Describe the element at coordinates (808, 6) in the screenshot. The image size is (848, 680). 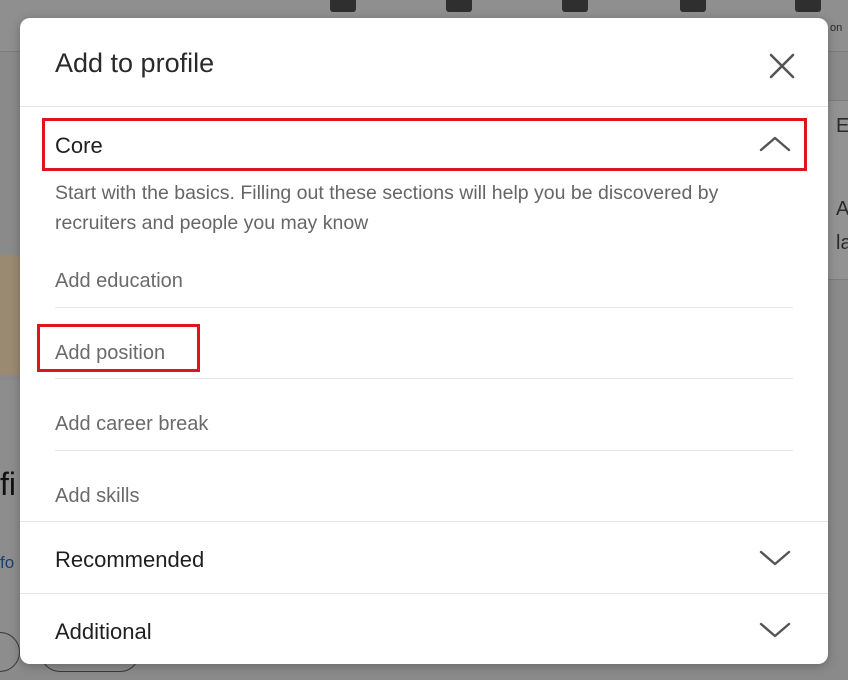
I see `notifications-icon` at that location.